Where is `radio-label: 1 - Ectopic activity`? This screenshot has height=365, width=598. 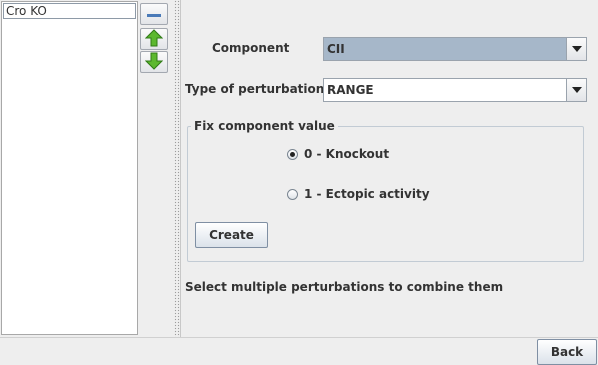
radio-label: 1 - Ectopic activity is located at coordinates (367, 194).